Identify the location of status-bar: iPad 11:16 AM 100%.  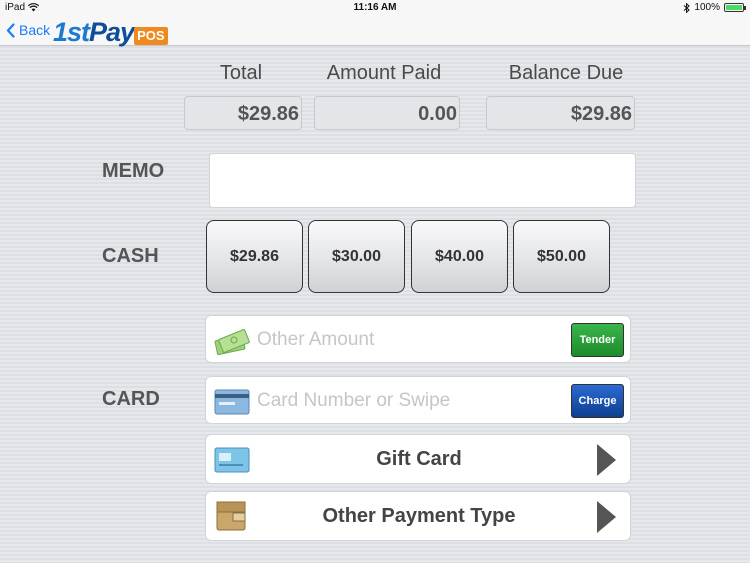
(375, 8).